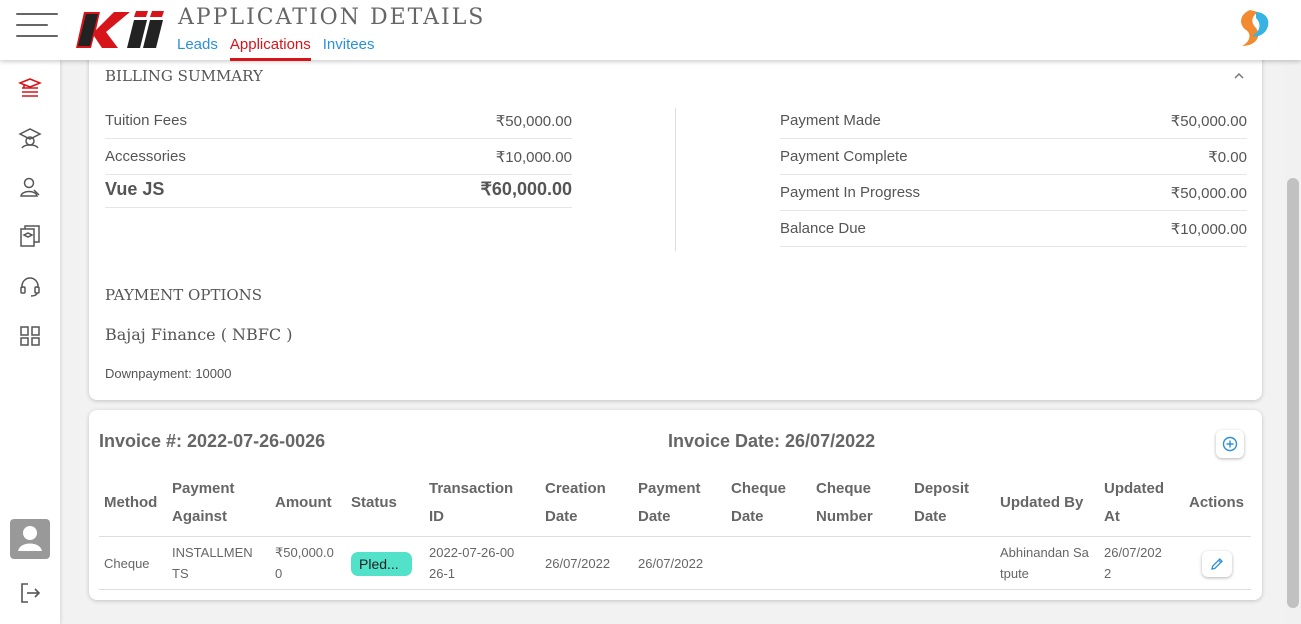  Describe the element at coordinates (772, 441) in the screenshot. I see `invoice-date: Invoice Date: 26/07/2022` at that location.